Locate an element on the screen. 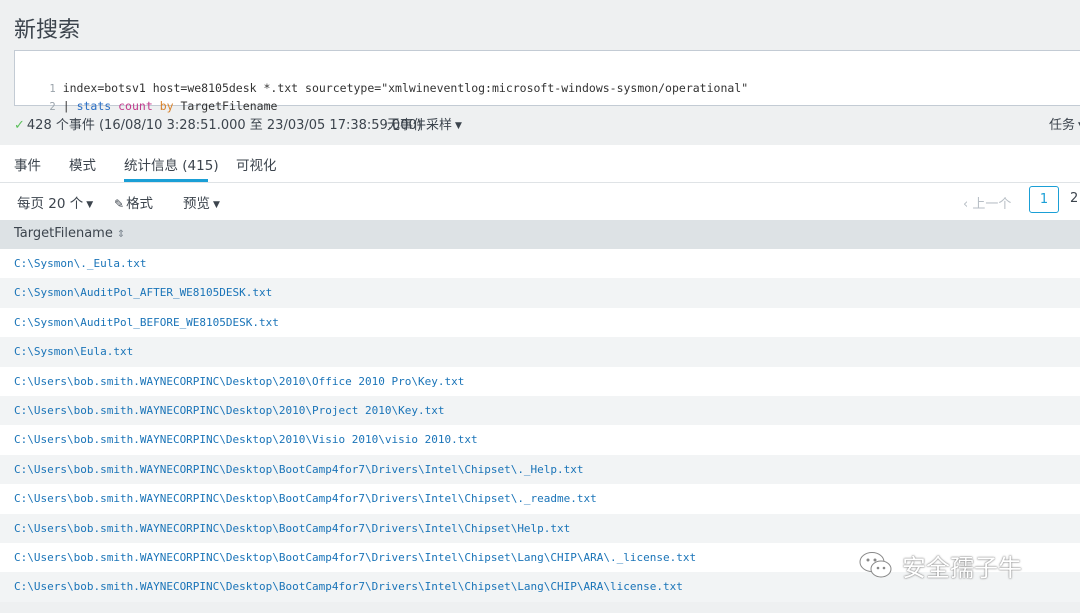 This screenshot has height=613, width=1080. table-header: TargetFilename ⇕ is located at coordinates (540, 234).